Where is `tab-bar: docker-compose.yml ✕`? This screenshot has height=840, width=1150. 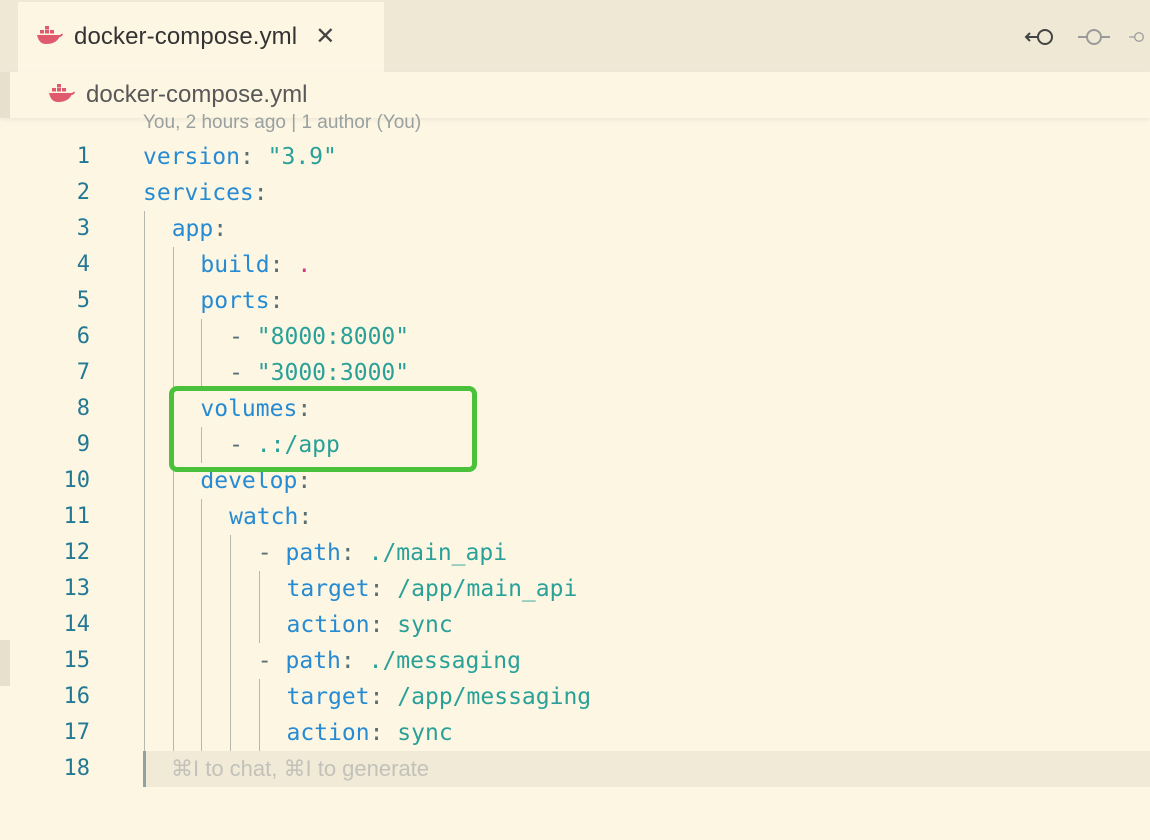 tab-bar: docker-compose.yml ✕ is located at coordinates (575, 36).